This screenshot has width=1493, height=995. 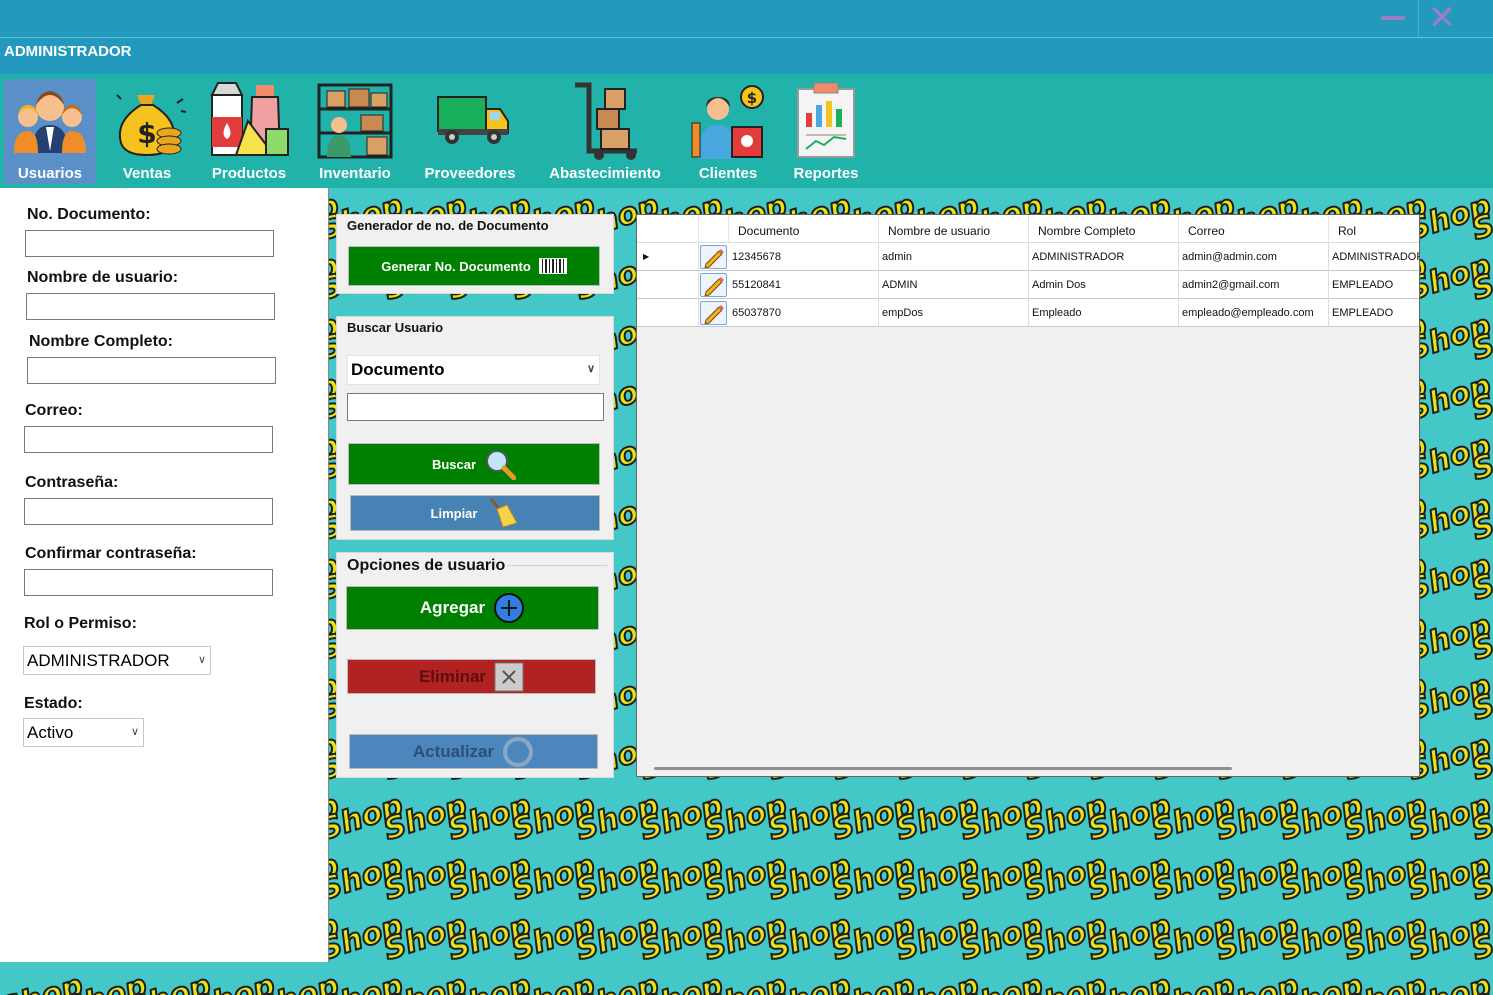 I want to click on report-clipboard-icon, so click(x=826, y=120).